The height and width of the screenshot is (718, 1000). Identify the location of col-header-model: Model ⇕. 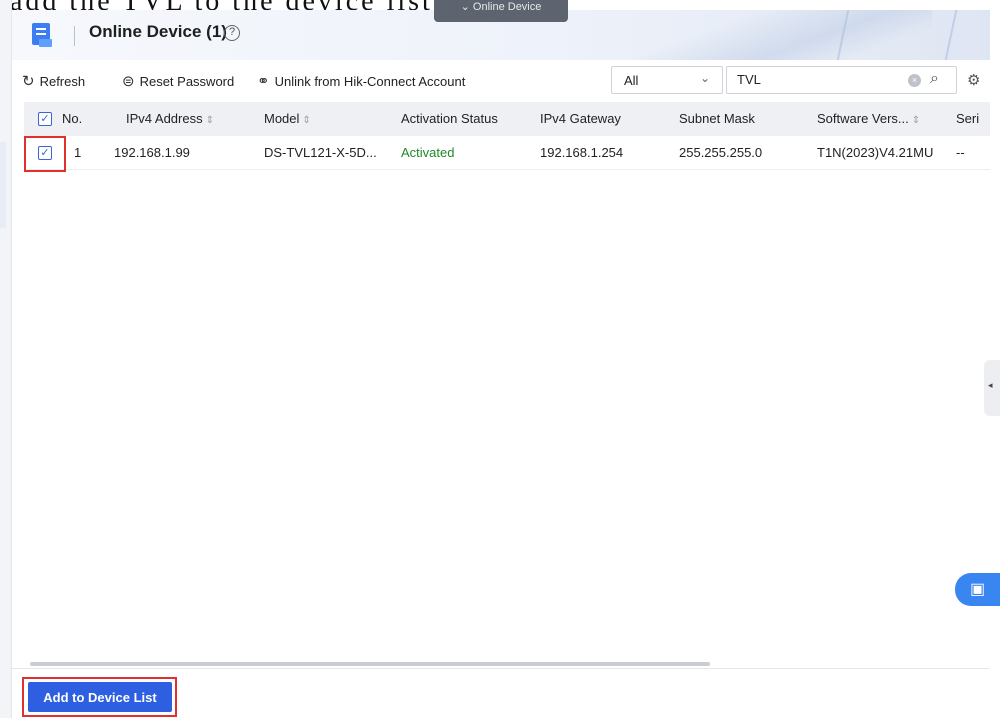
(287, 119).